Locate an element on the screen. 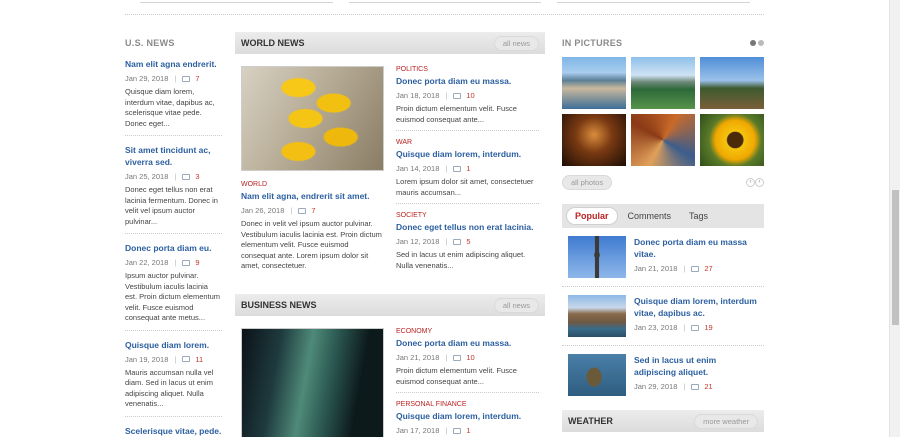 This screenshot has width=900, height=437. tab-tags: Tags is located at coordinates (698, 216).